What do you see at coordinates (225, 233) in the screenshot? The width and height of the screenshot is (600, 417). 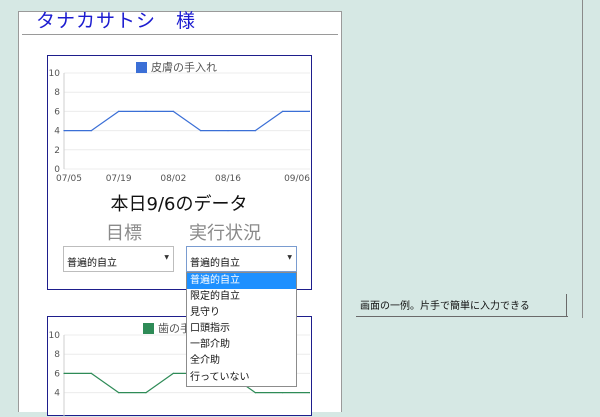 I see `status-heading: 実行状況` at bounding box center [225, 233].